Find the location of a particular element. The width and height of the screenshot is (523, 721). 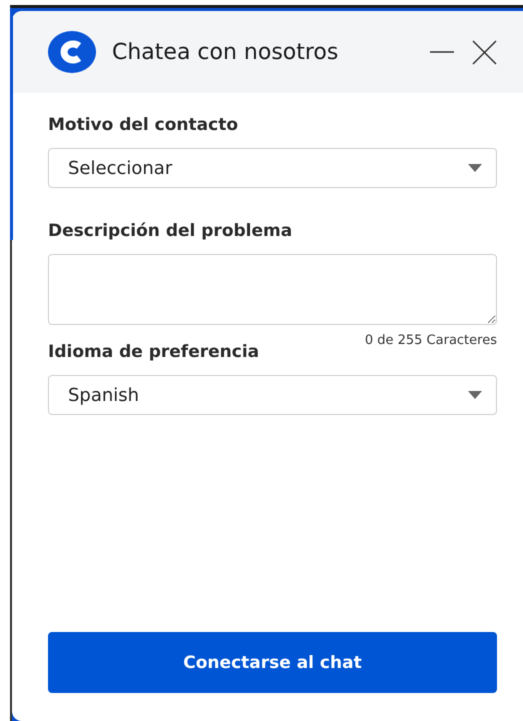

minimize-icon is located at coordinates (442, 52).